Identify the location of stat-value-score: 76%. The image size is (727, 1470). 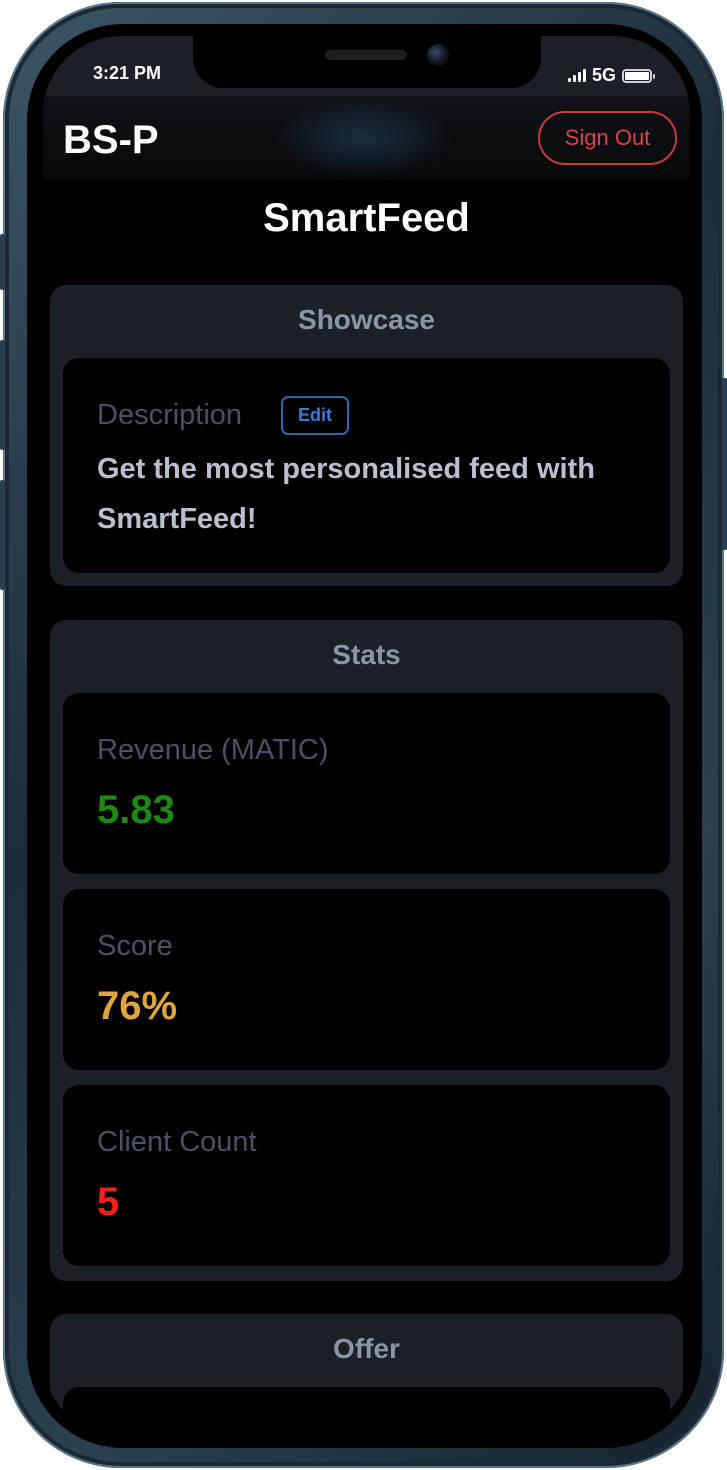
(137, 1006).